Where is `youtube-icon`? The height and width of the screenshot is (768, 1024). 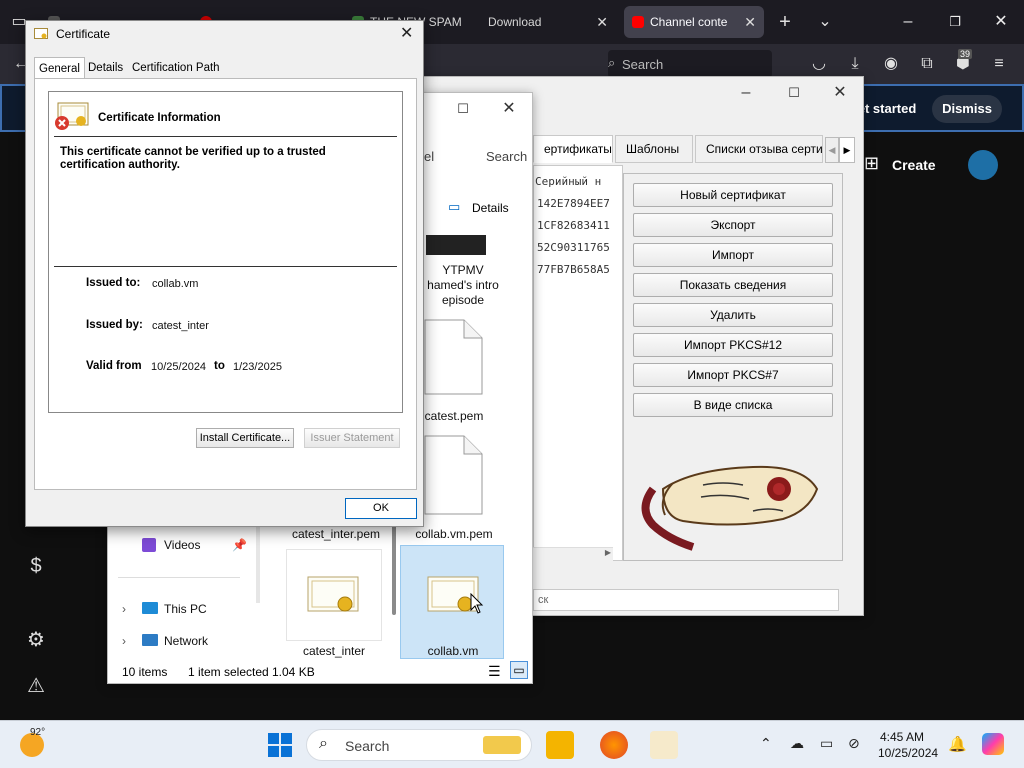 youtube-icon is located at coordinates (638, 22).